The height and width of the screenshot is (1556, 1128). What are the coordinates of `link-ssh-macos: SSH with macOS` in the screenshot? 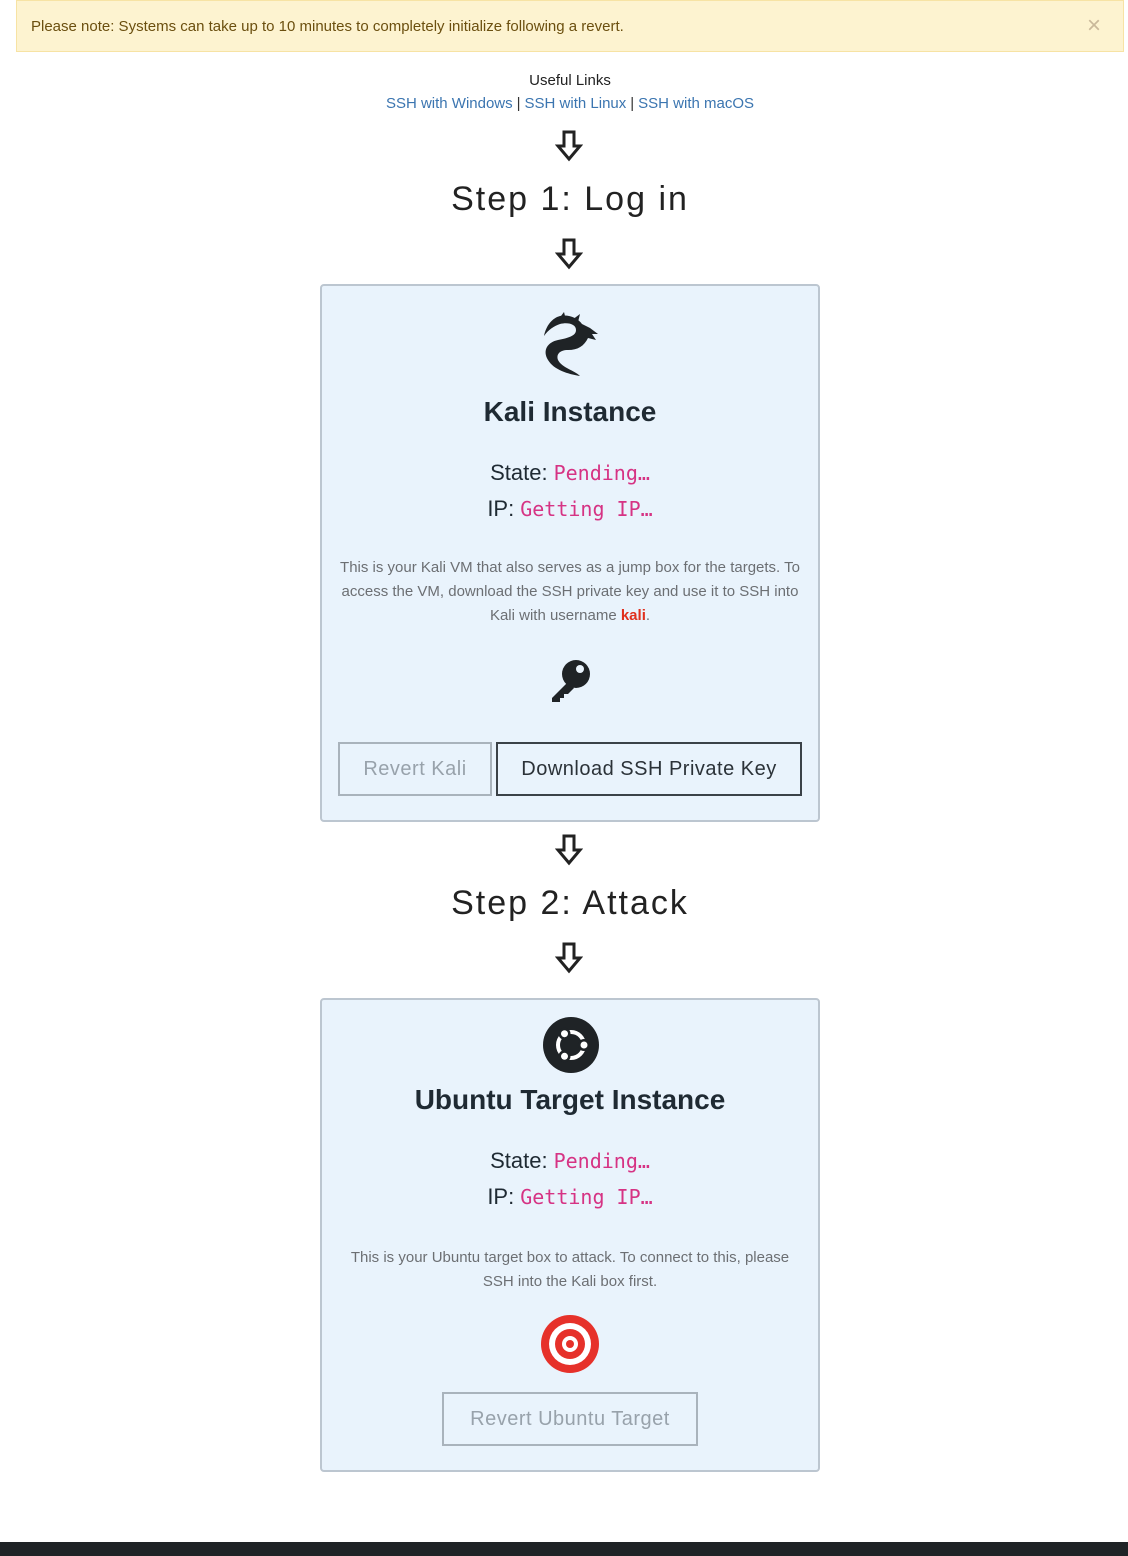 It's located at (696, 103).